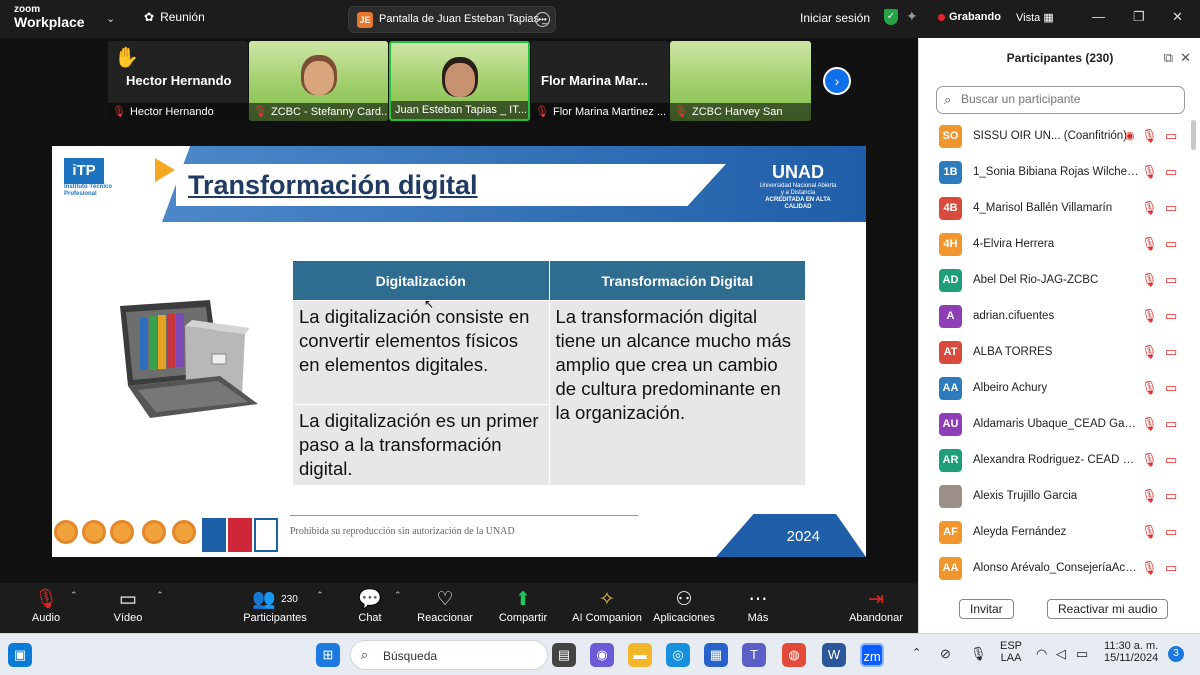 This screenshot has height=675, width=1200. I want to click on participant-row: AA Albeiro Achury 🎙 ▭, so click(1054, 390).